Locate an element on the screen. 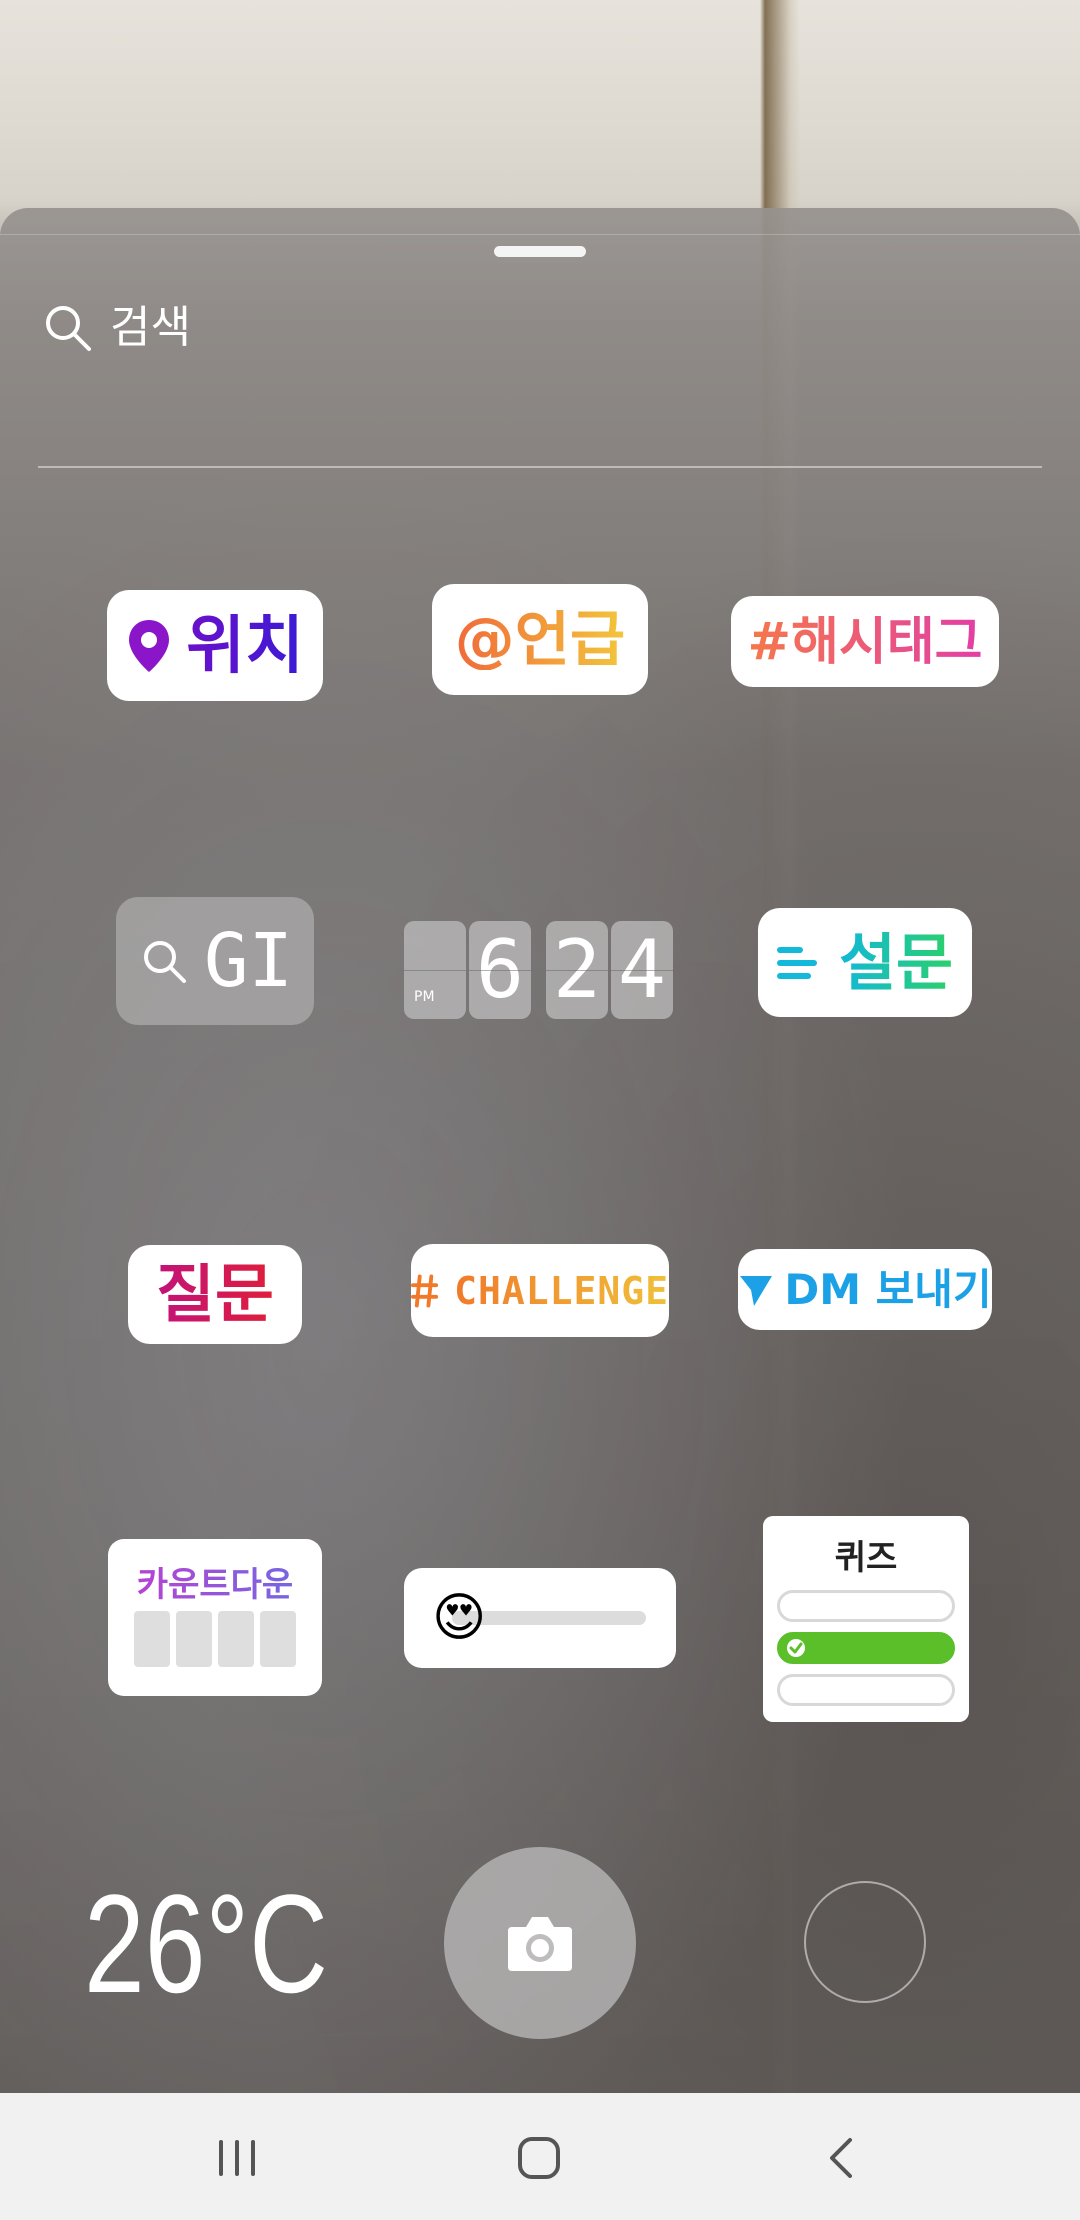 This screenshot has width=1080, height=2220. drag-handle is located at coordinates (540, 251).